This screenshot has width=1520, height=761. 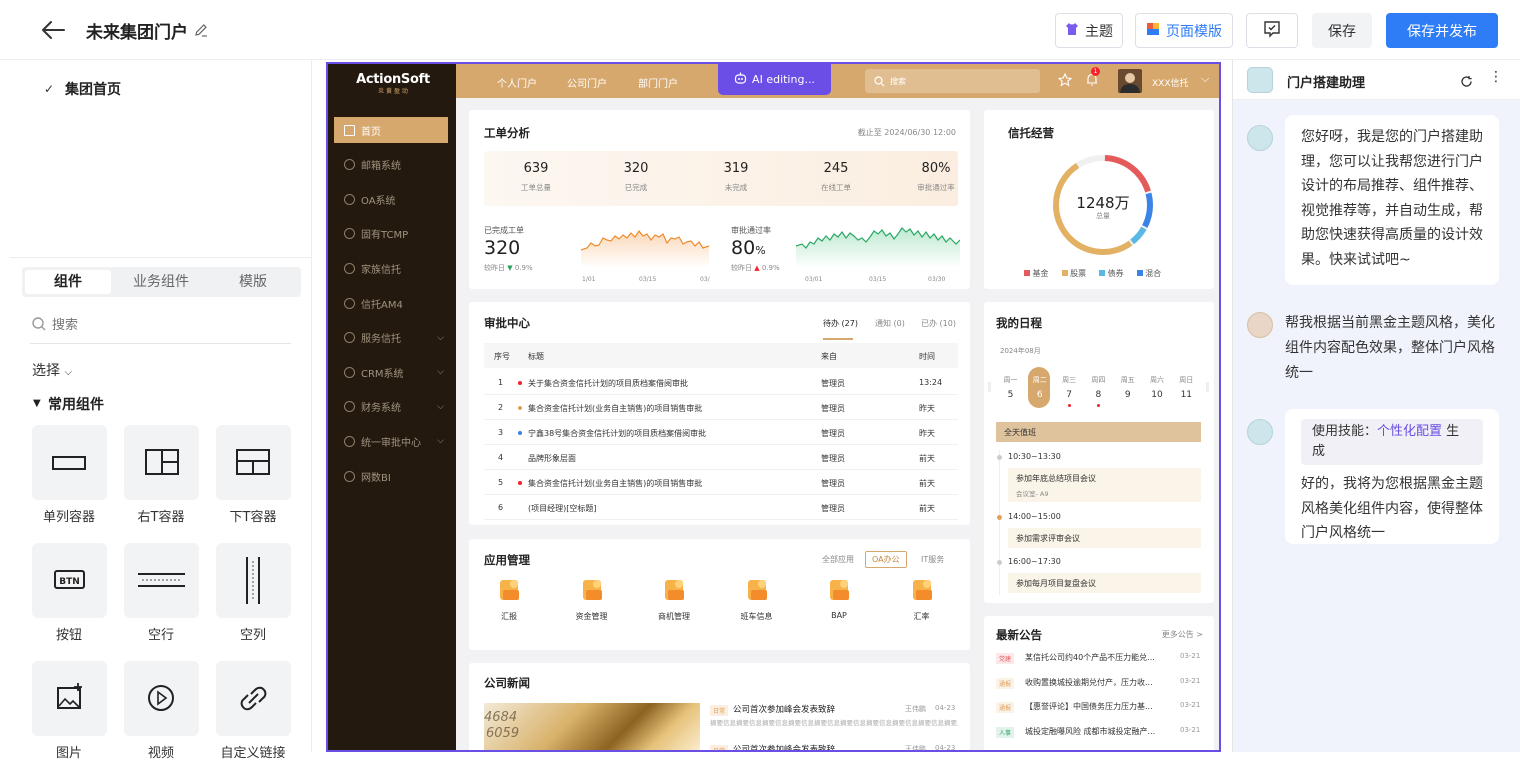 I want to click on component-tabs: 组件 业务组件 模版, so click(x=161, y=282).